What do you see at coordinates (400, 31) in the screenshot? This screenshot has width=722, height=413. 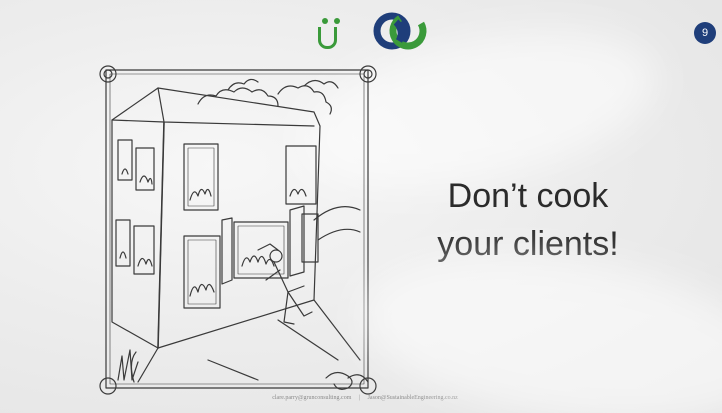 I see `interlocking-c-logo-icon` at bounding box center [400, 31].